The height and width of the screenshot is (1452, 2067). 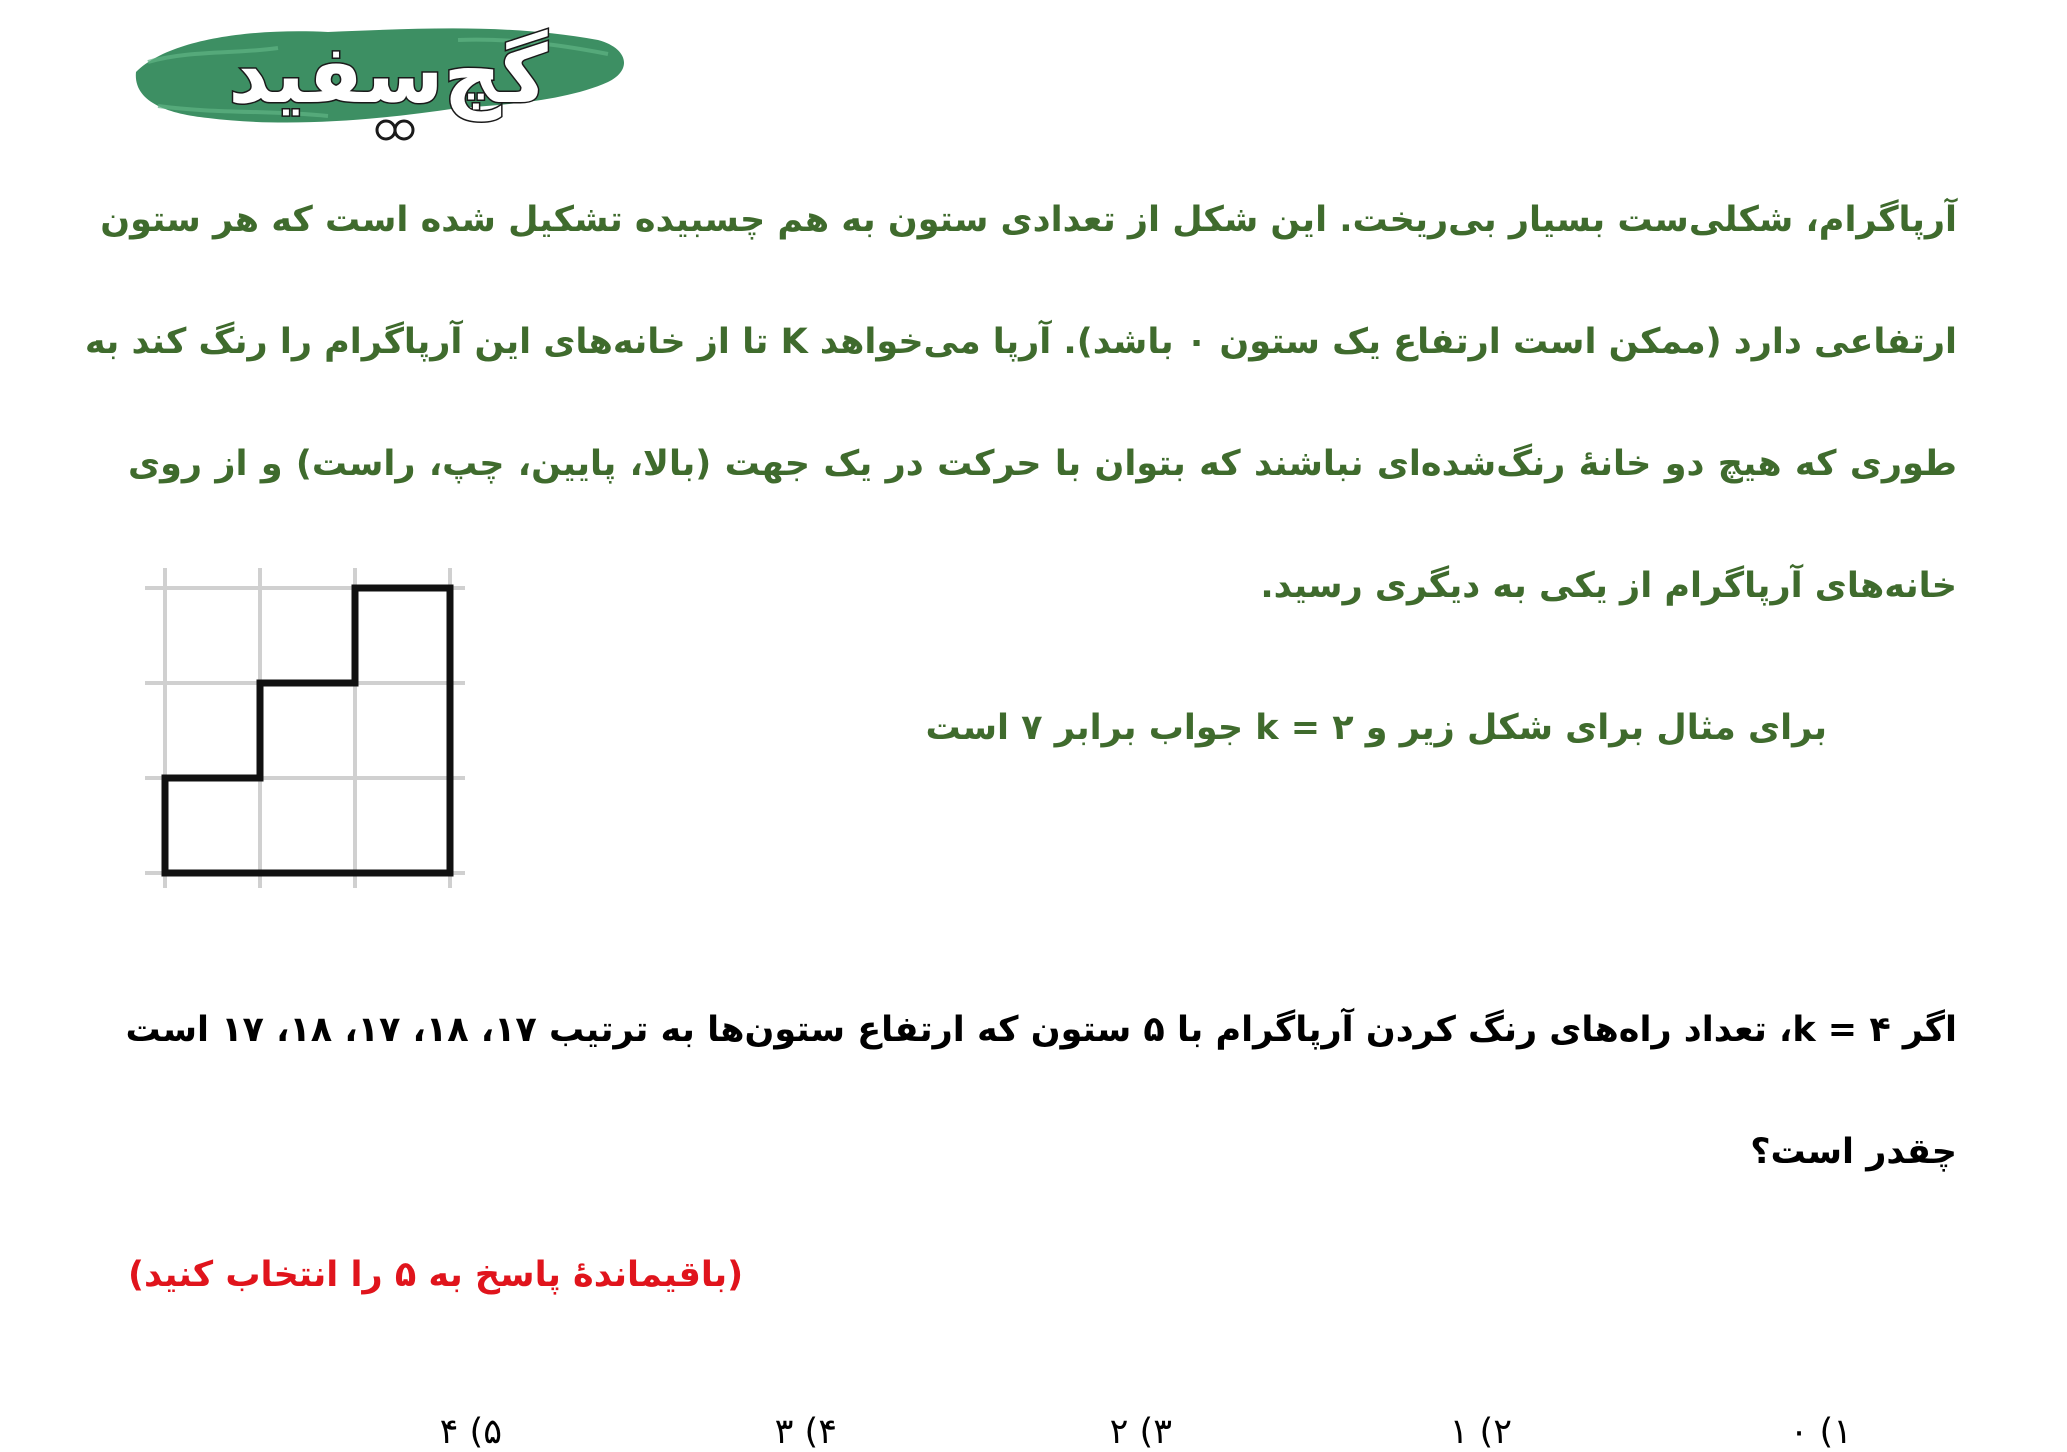 I want to click on arpagram-figure, so click(x=305, y=728).